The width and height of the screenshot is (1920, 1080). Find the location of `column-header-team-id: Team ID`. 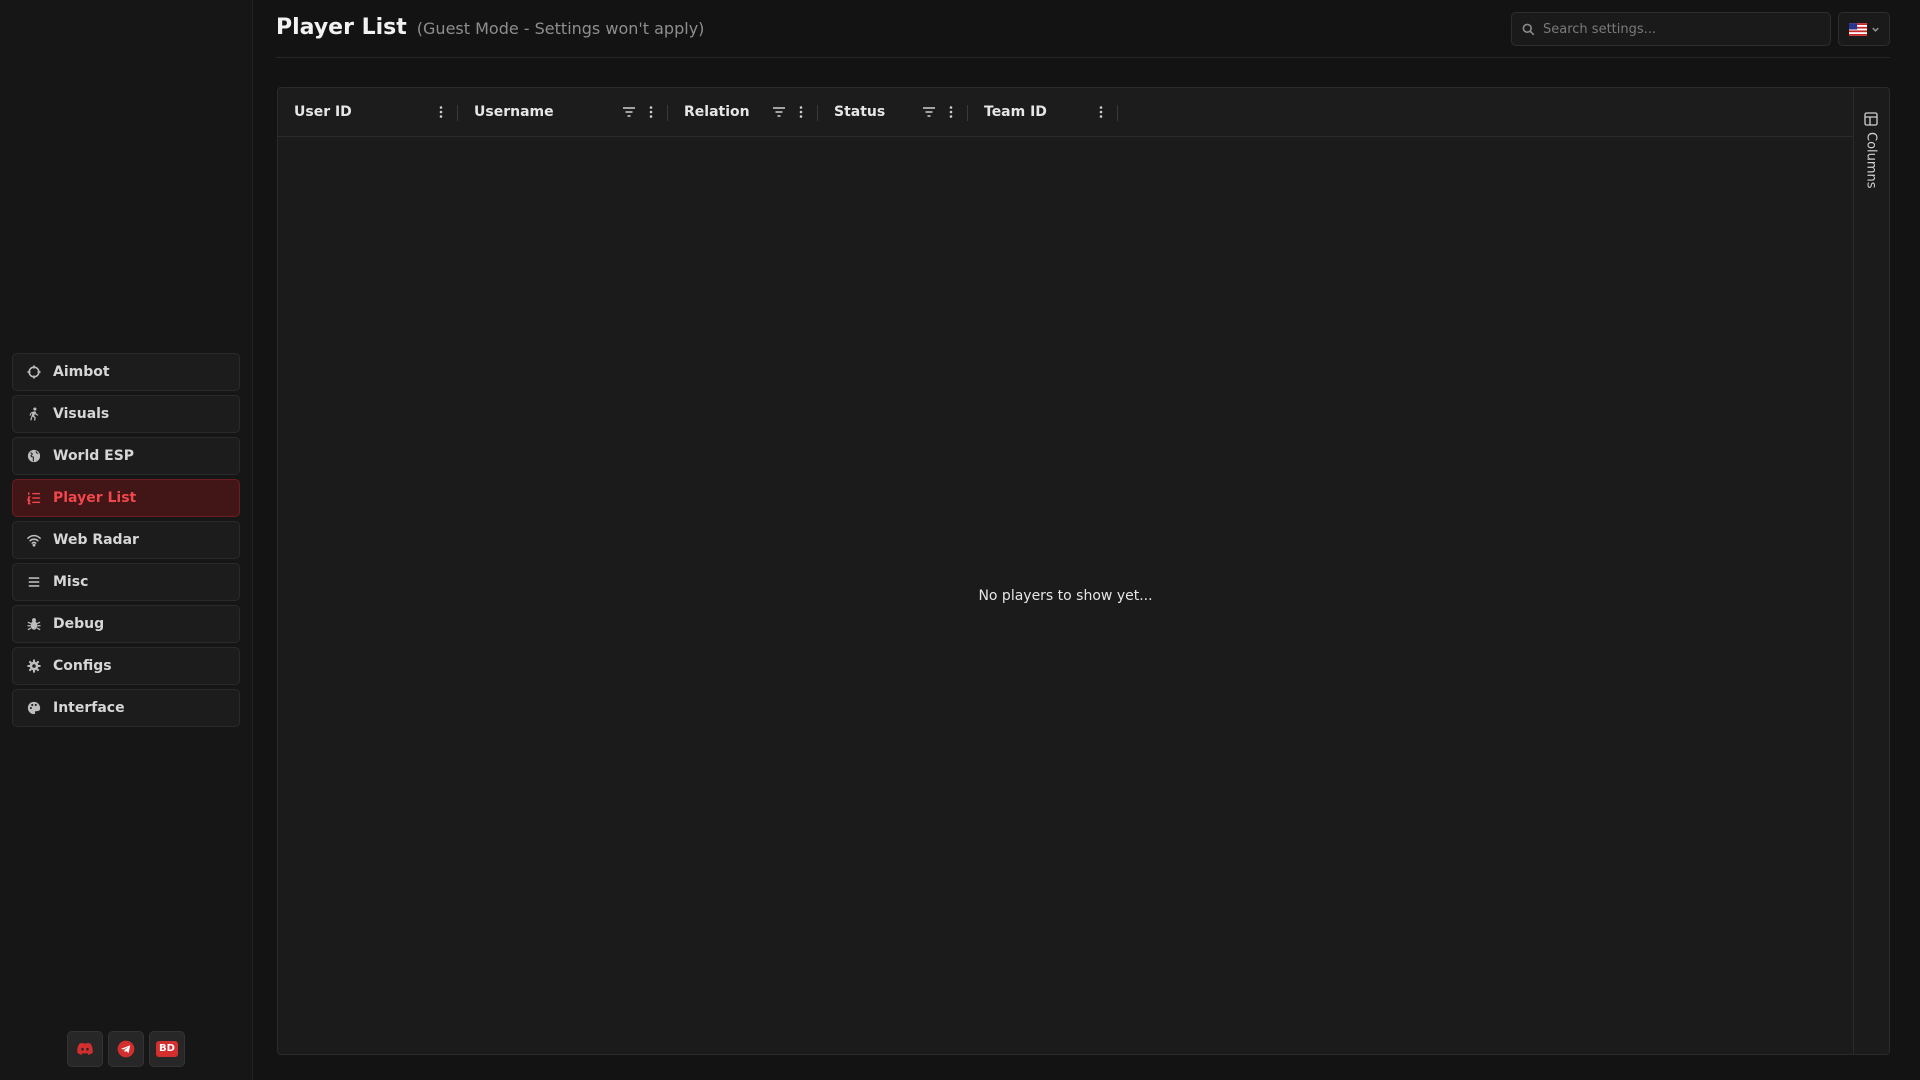

column-header-team-id: Team ID is located at coordinates (1043, 112).